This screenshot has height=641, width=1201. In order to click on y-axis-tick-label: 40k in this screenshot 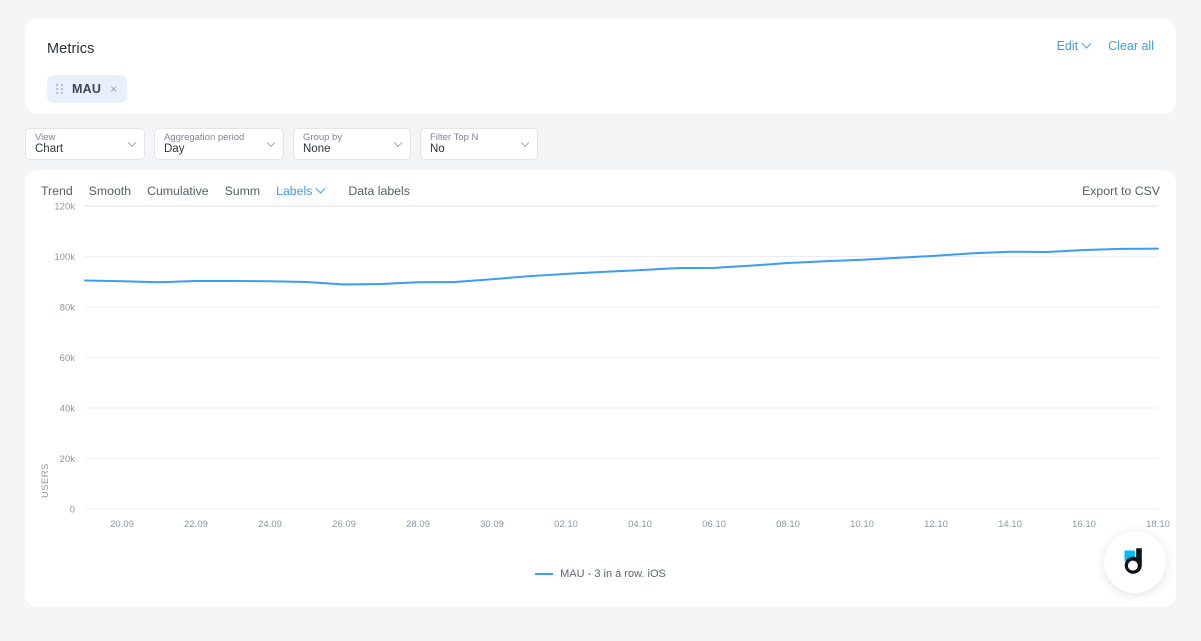, I will do `click(68, 409)`.